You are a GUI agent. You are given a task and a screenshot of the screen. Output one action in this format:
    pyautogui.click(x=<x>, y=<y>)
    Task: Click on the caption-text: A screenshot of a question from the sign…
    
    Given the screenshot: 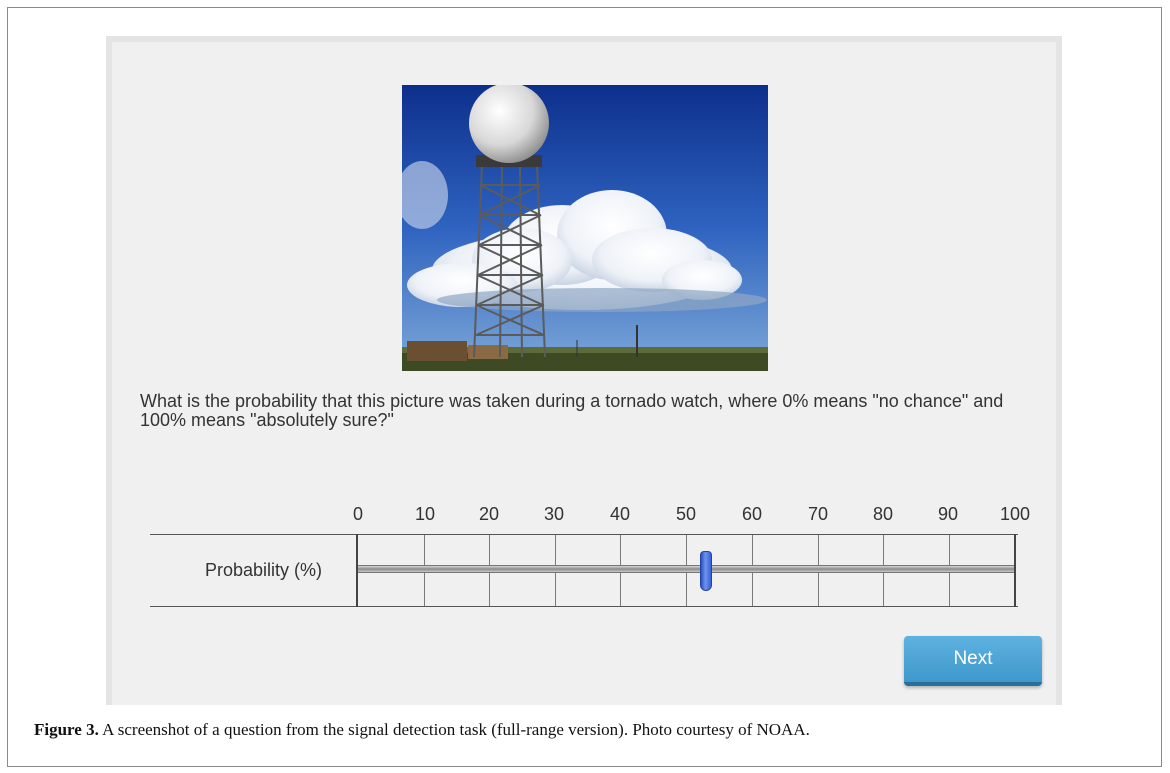 What is the action you would take?
    pyautogui.click(x=454, y=729)
    